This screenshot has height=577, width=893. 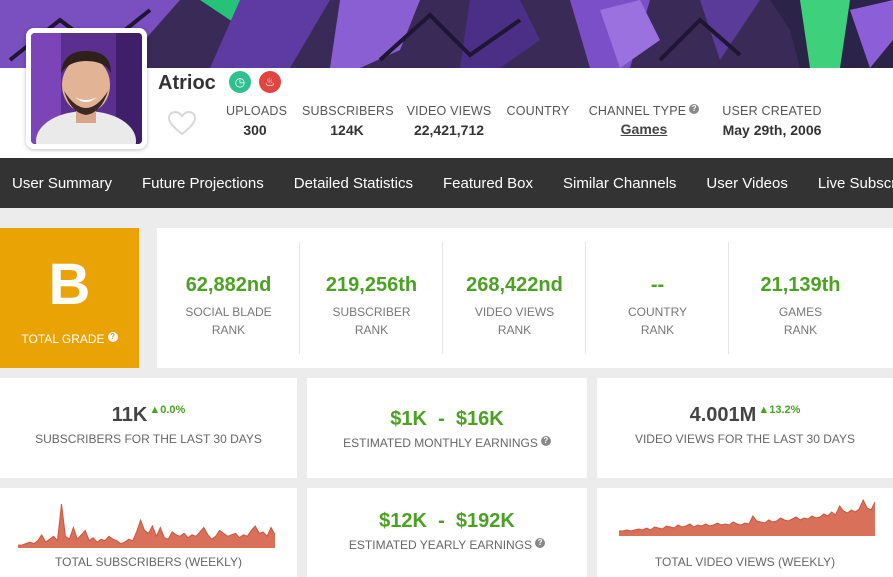 I want to click on grade-letter: B, so click(x=69, y=284).